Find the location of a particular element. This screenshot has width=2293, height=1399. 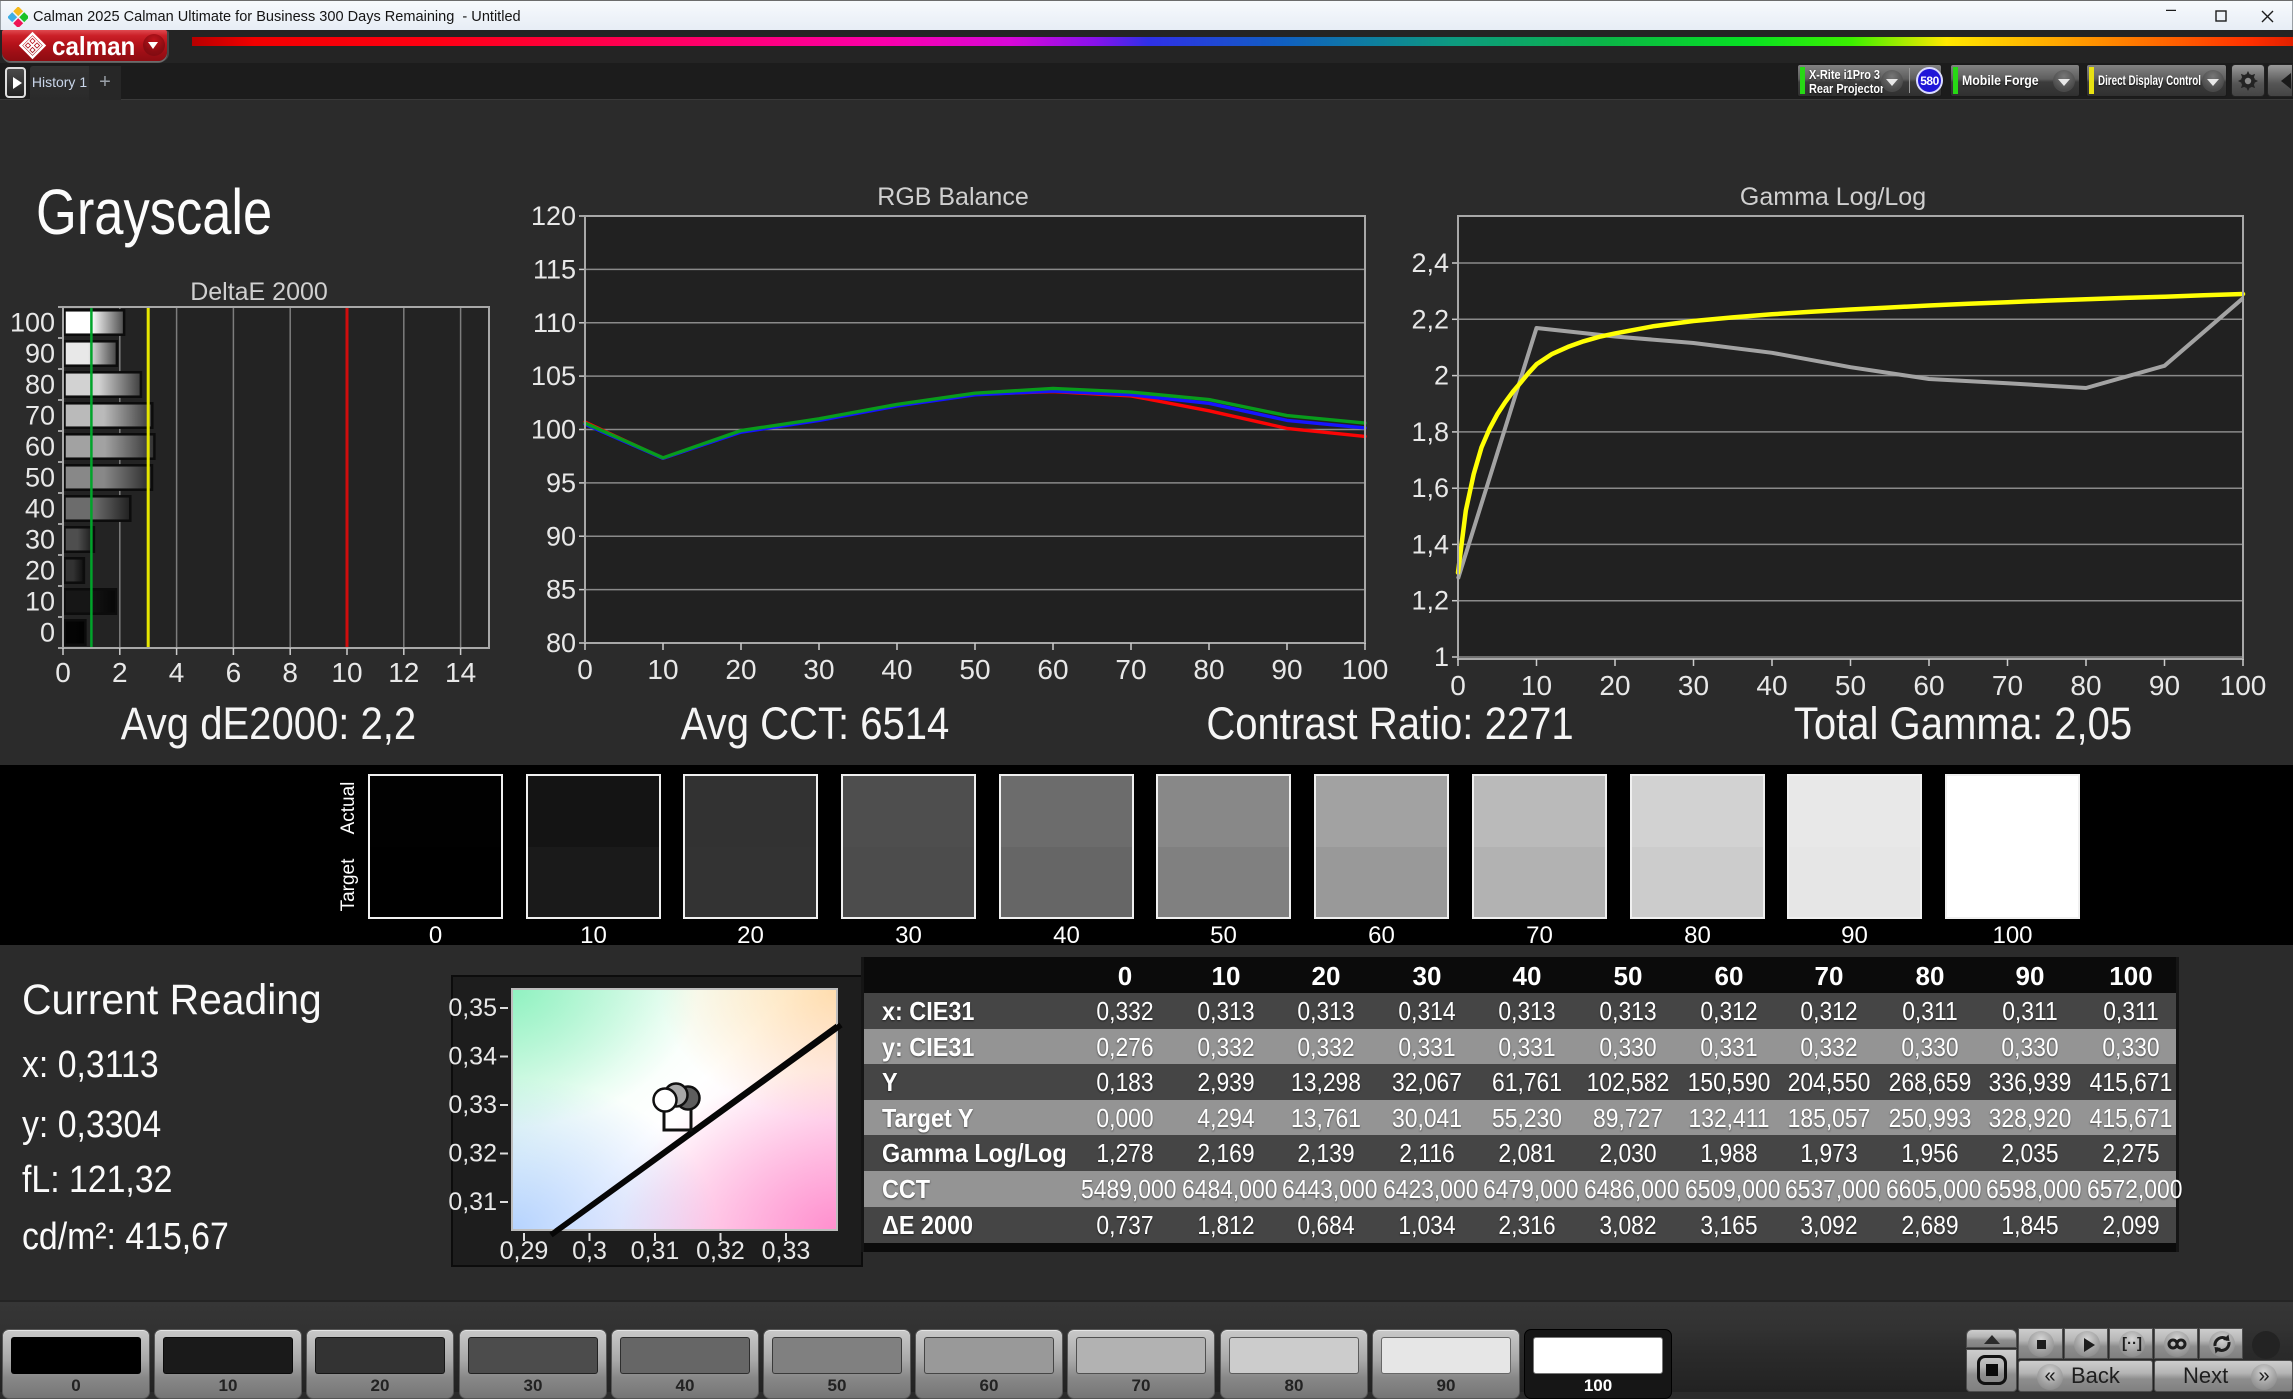

svg-text: 2,2 is located at coordinates (1430, 319).